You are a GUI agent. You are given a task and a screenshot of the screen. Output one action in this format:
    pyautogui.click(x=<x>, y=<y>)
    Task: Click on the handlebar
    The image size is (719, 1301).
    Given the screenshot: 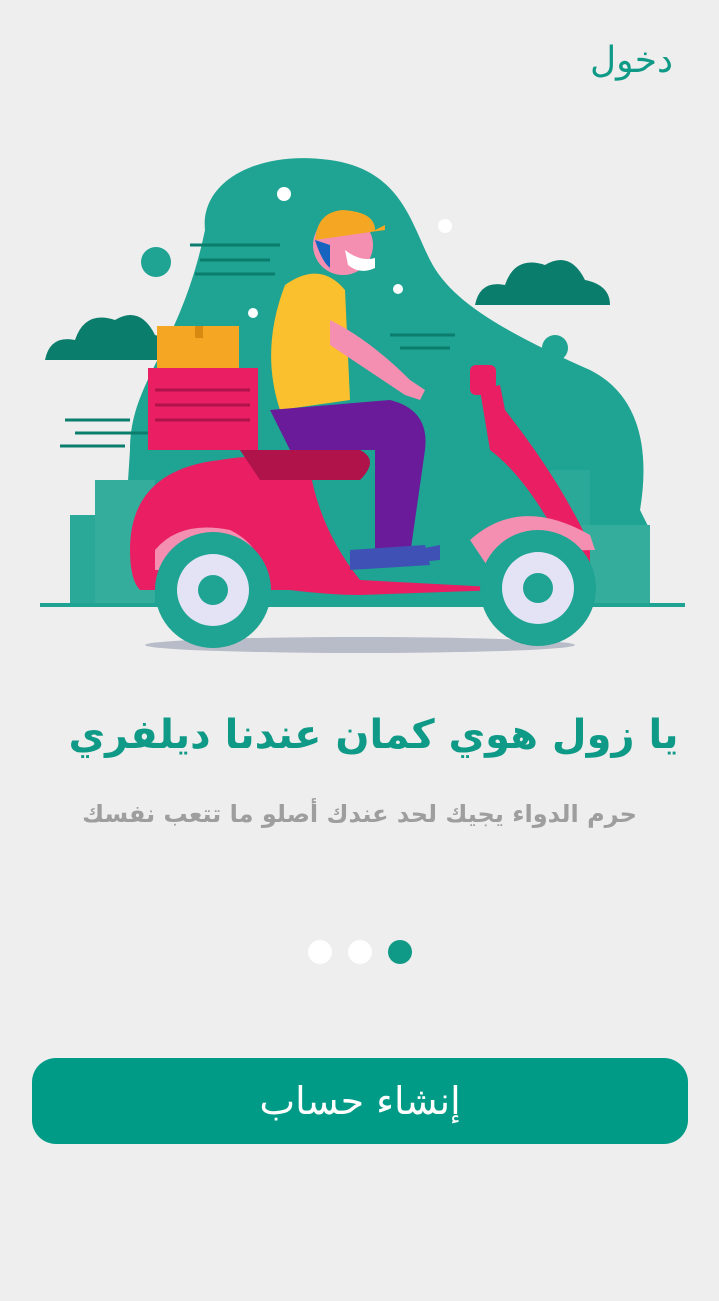 What is the action you would take?
    pyautogui.click(x=483, y=380)
    